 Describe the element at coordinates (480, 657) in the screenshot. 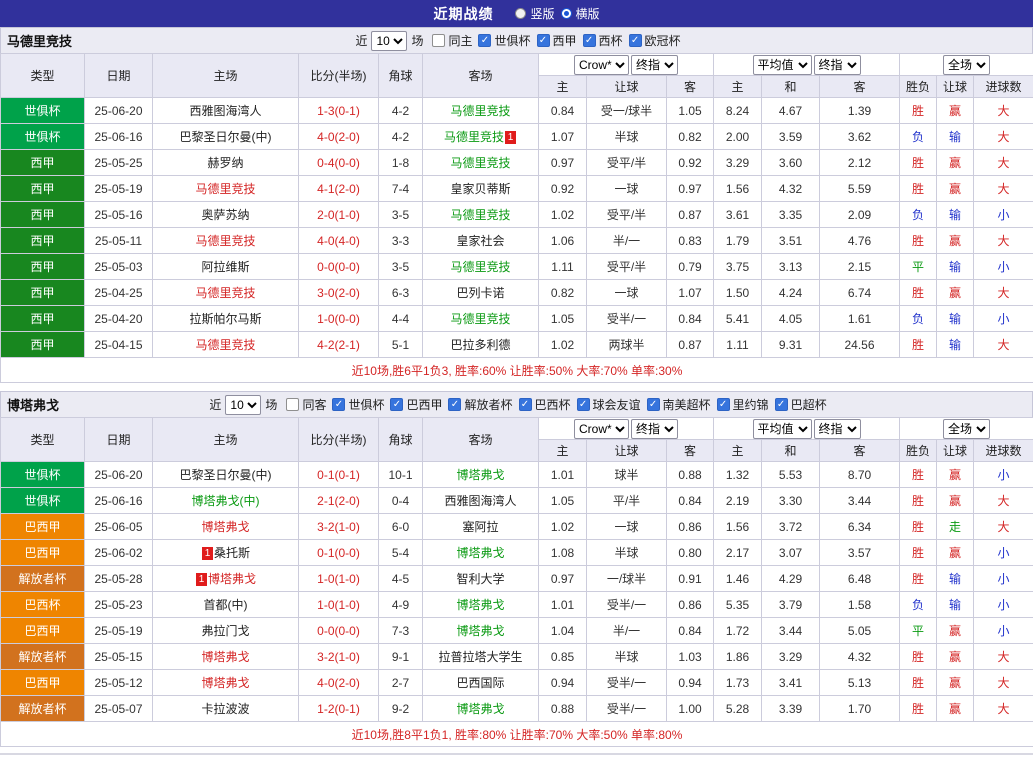

I see `away-team-name: 拉普拉塔大学生` at that location.